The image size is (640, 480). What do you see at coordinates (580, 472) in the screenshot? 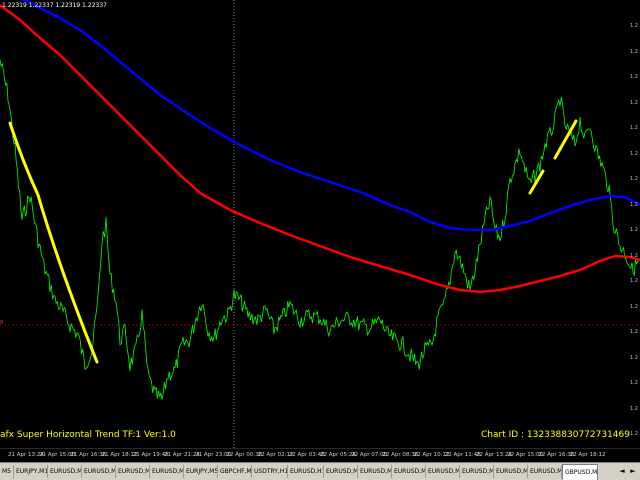
I see `chart-tab: GBPUSD,M1` at bounding box center [580, 472].